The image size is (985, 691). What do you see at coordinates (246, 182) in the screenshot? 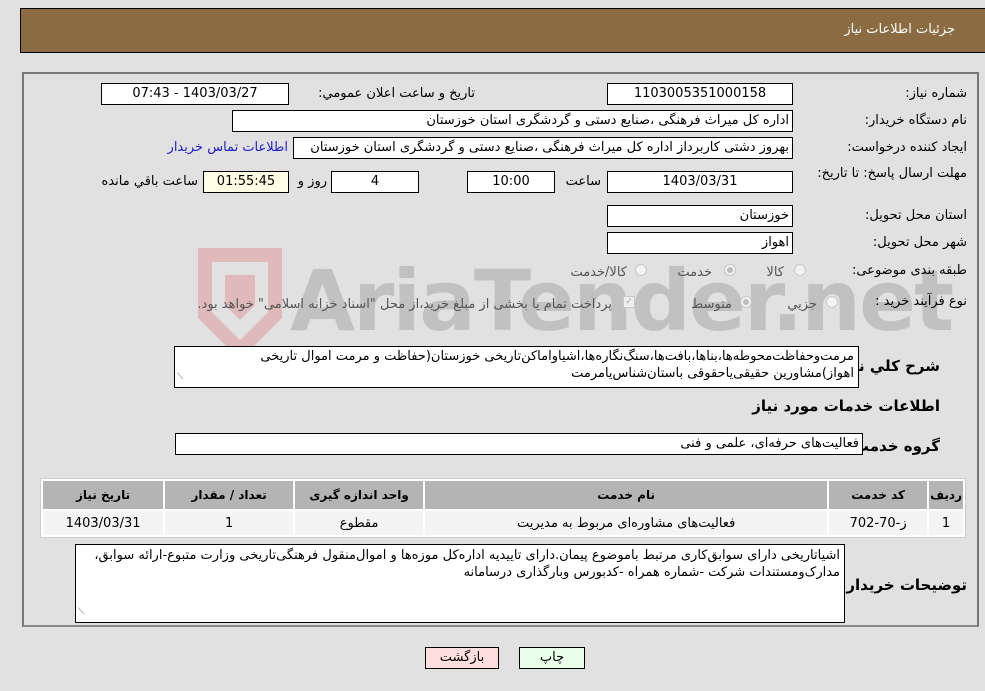
I see `remaining-time-field: 01:55:45` at bounding box center [246, 182].